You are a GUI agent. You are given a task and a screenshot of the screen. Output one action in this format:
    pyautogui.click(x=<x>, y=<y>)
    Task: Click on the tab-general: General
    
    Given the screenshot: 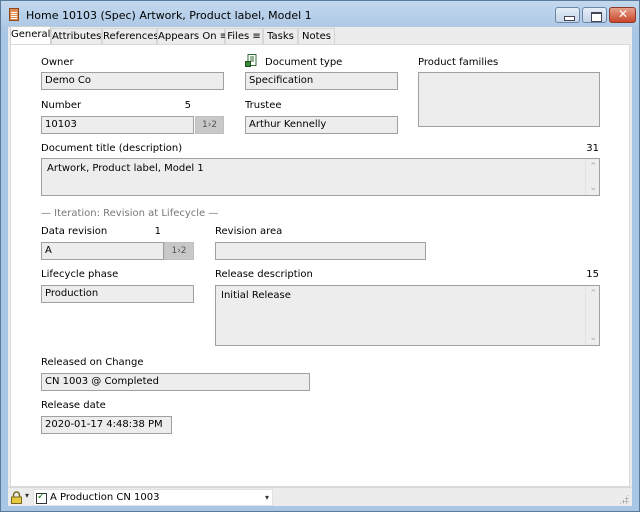 What is the action you would take?
    pyautogui.click(x=30, y=36)
    